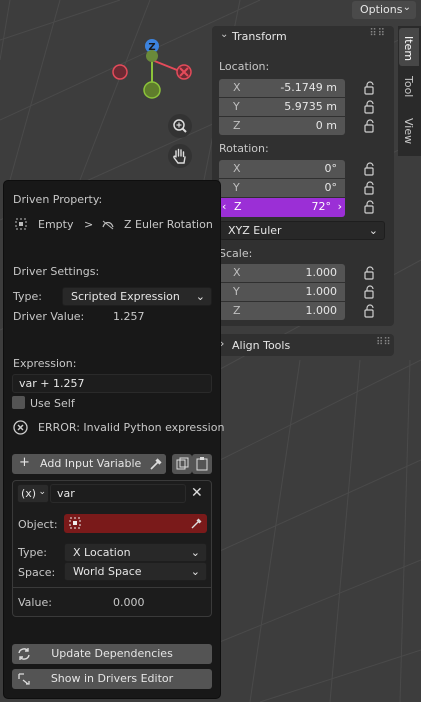 The width and height of the screenshot is (421, 702). I want to click on transform-channel-dropdown: X Location ⌄, so click(135, 552).